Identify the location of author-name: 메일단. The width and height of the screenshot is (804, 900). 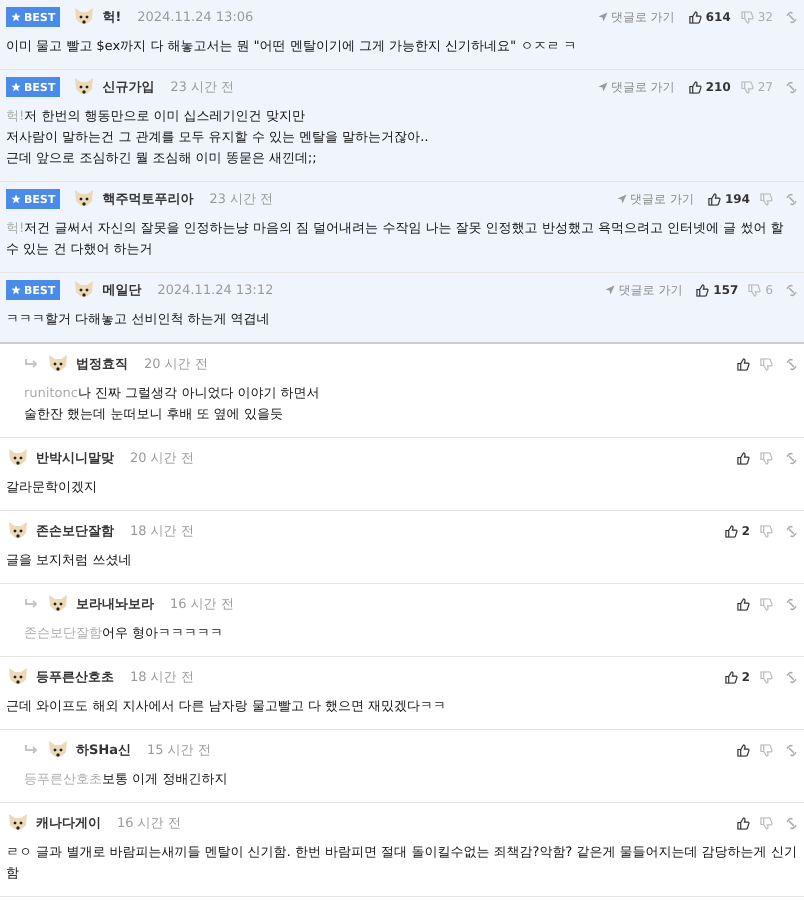
(122, 290).